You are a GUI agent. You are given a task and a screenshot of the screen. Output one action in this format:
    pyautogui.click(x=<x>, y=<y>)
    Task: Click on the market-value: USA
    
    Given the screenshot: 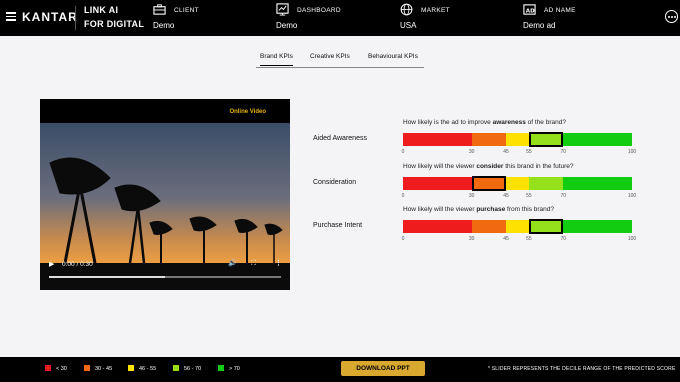 What is the action you would take?
    pyautogui.click(x=408, y=25)
    